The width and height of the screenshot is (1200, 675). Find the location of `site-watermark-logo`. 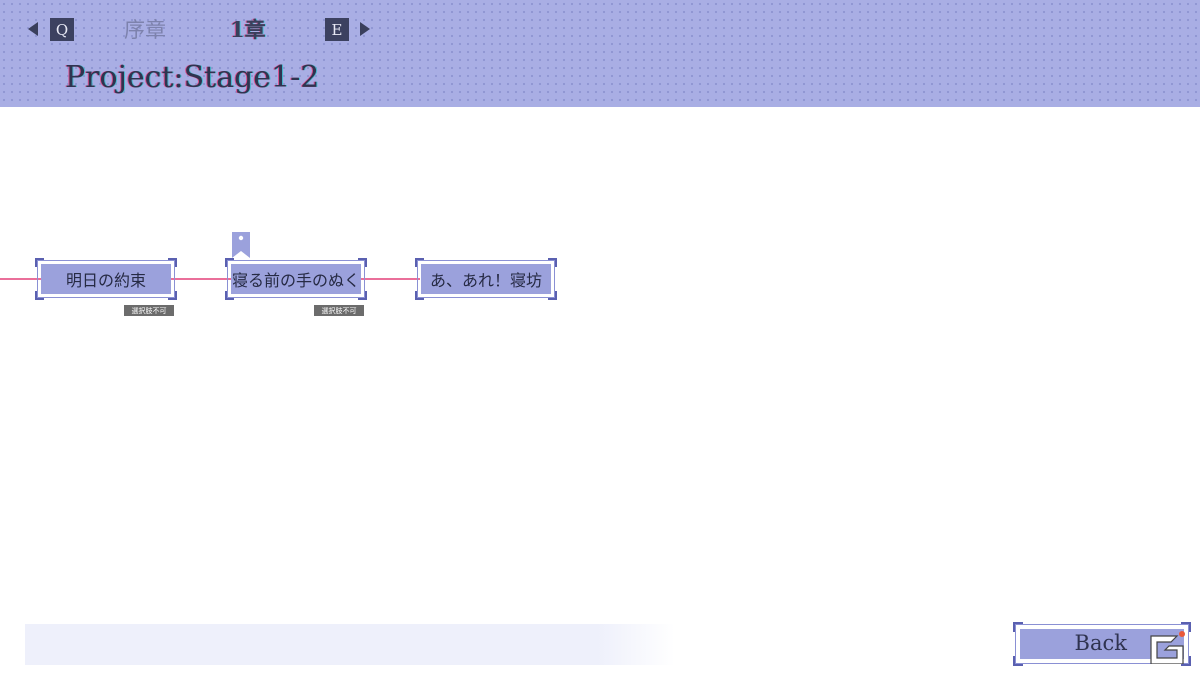

site-watermark-logo is located at coordinates (1167, 647).